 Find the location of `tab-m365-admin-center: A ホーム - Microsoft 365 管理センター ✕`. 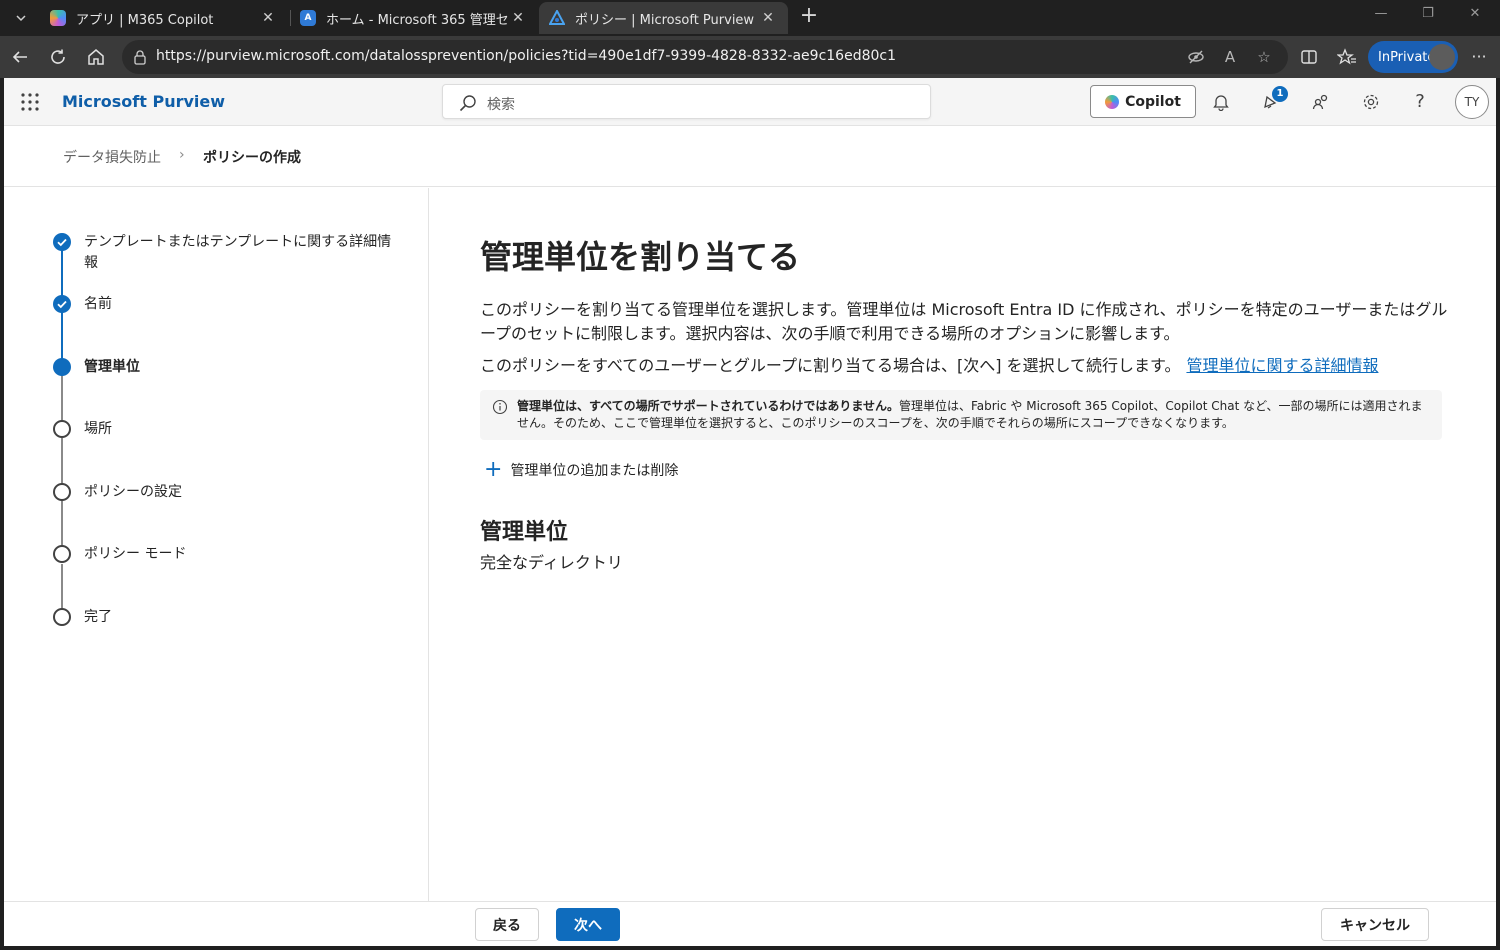

tab-m365-admin-center: A ホーム - Microsoft 365 管理センター ✕ is located at coordinates (414, 18).